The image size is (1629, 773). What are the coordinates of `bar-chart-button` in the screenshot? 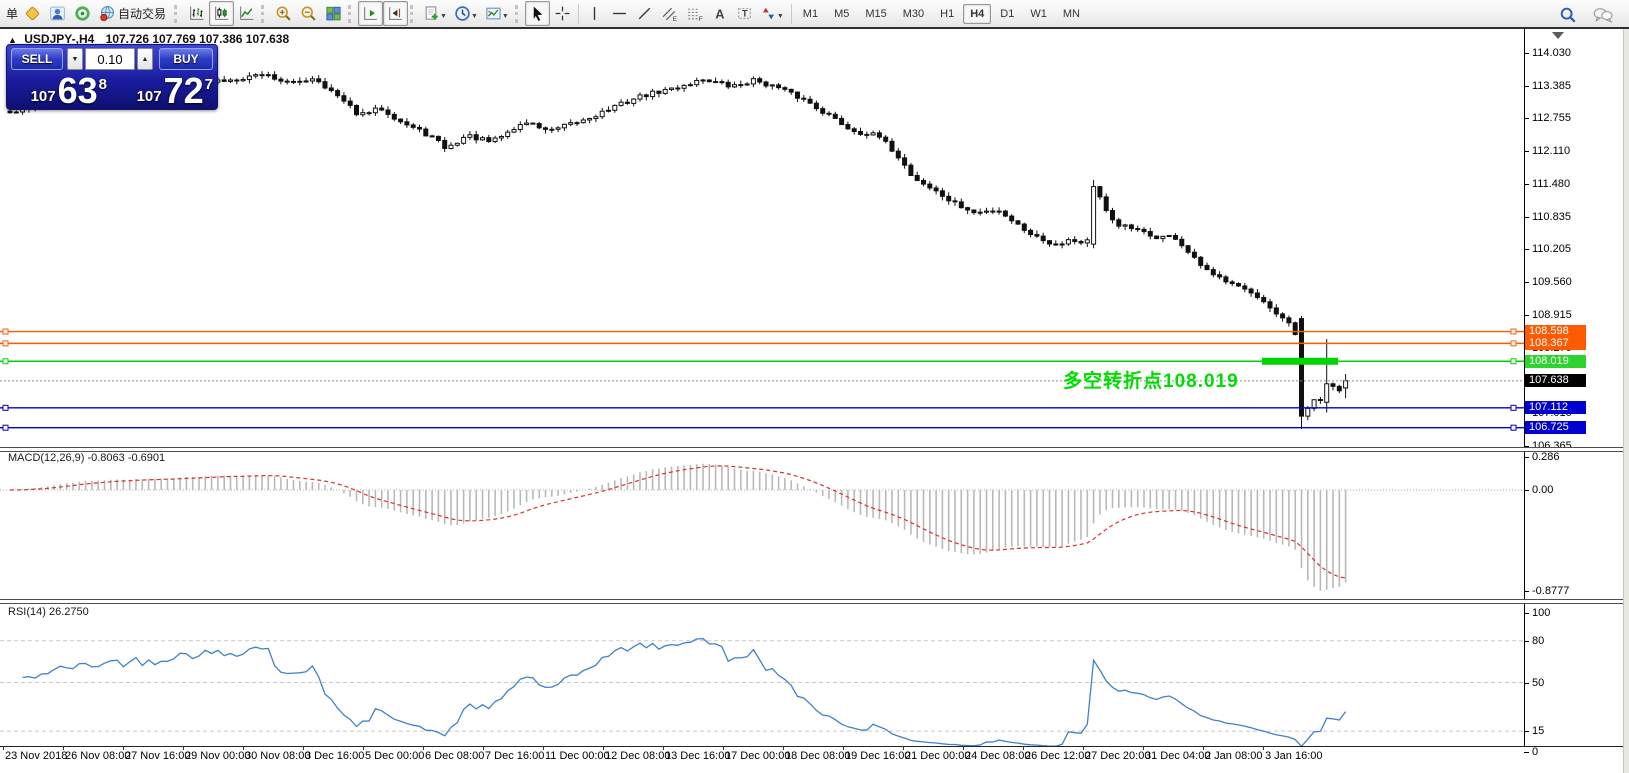 It's located at (196, 13).